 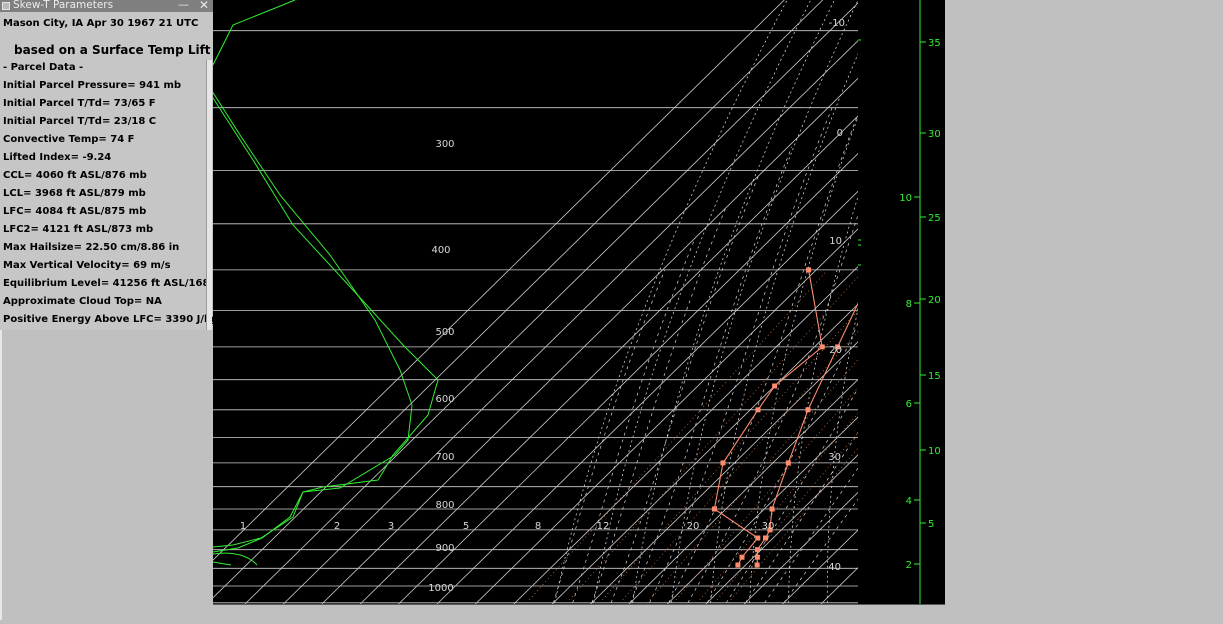 What do you see at coordinates (79, 103) in the screenshot?
I see `param-initial-tf: Initial Parcel T/Td= 73/65 F` at bounding box center [79, 103].